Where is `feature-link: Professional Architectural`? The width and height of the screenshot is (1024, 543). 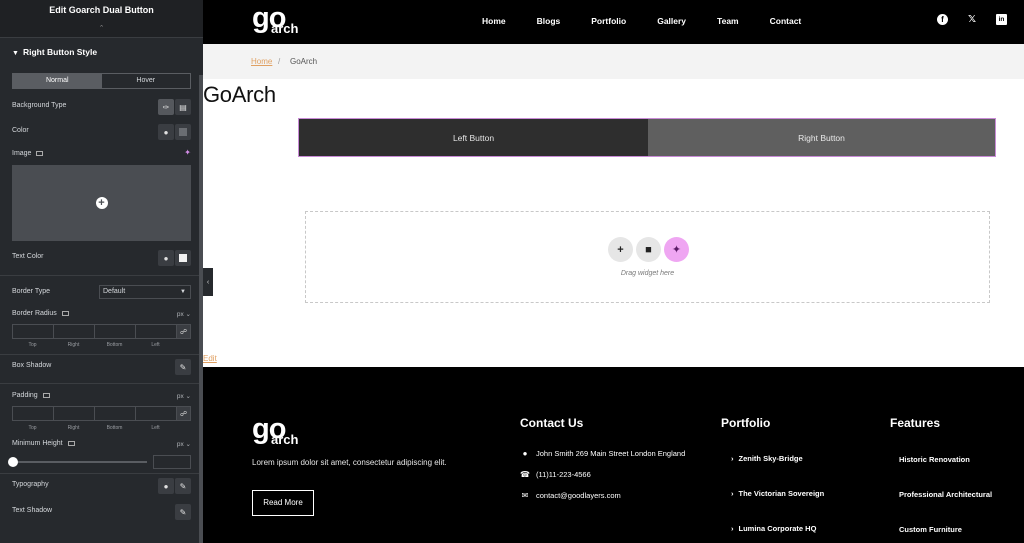
feature-link: Professional Architectural is located at coordinates (945, 494).